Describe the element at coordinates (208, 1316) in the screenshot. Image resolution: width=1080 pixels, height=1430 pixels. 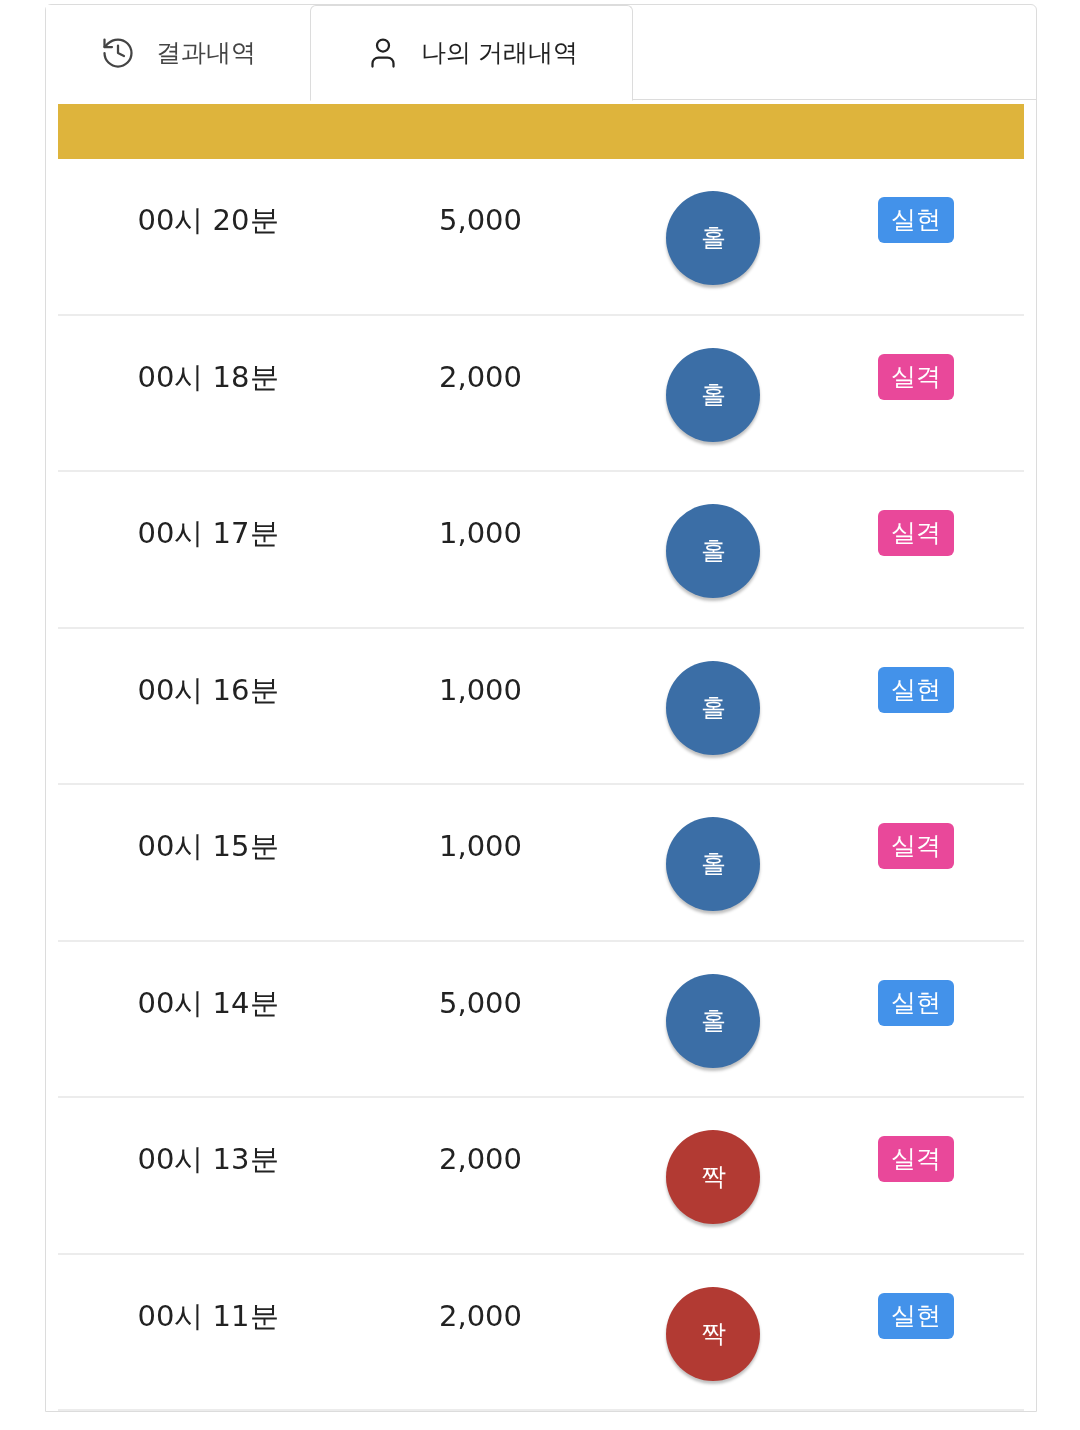
I see `table-cell-text: 00시 11분` at that location.